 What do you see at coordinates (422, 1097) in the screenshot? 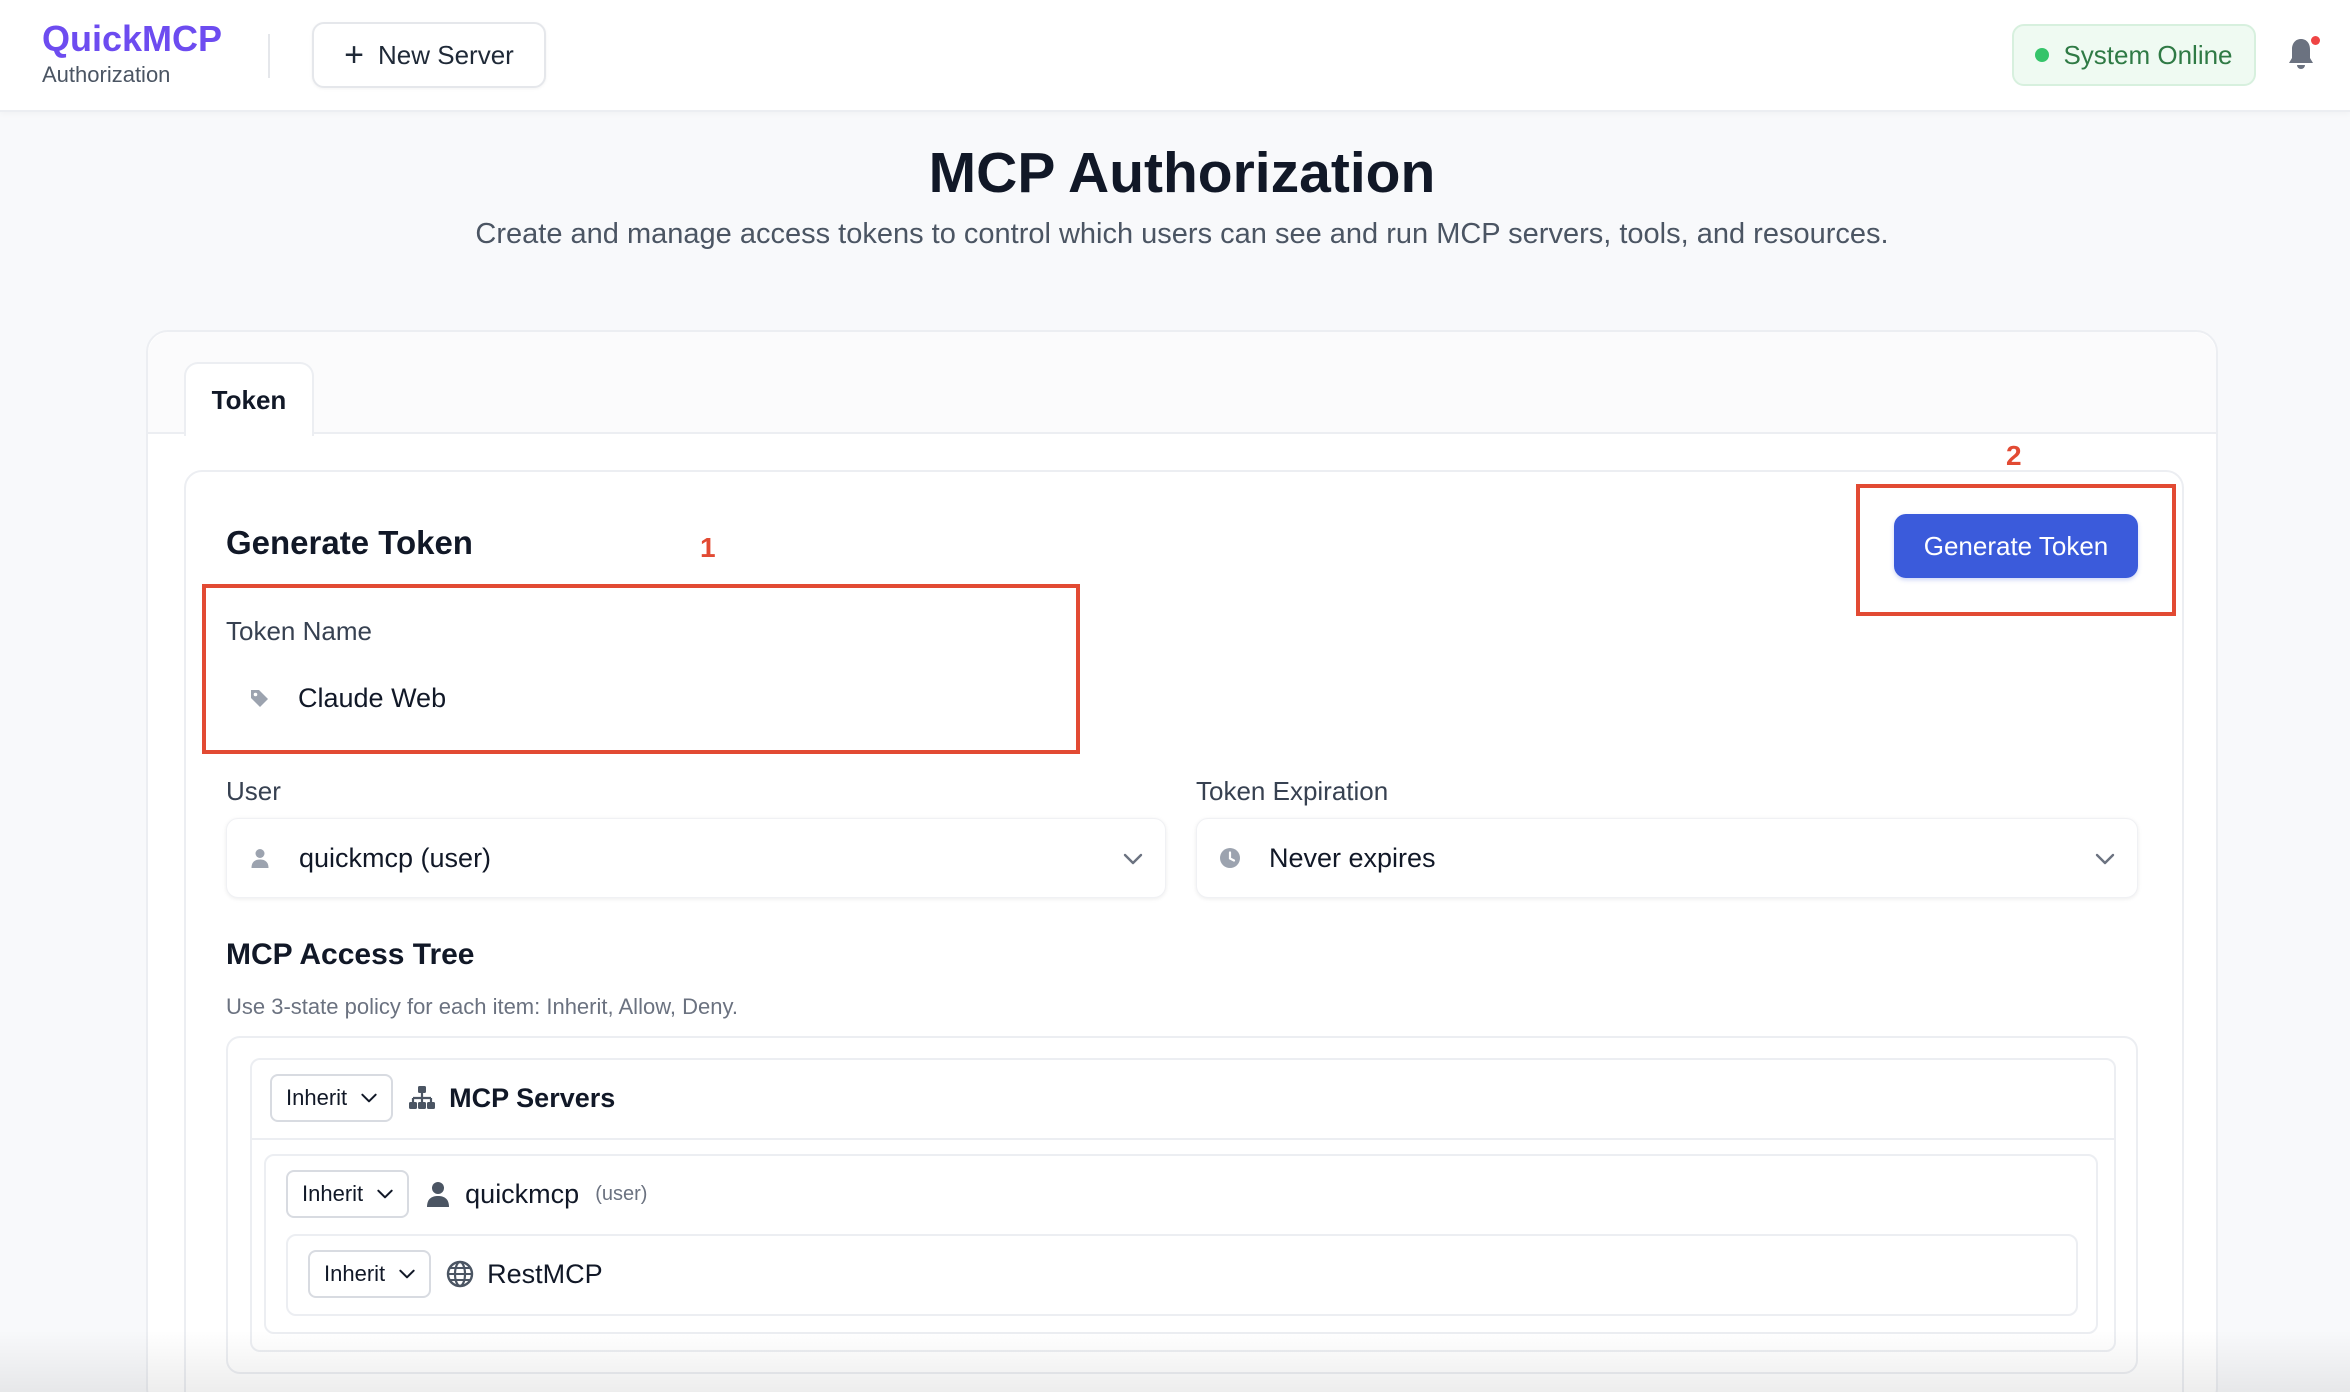
I see `sitemap-icon` at bounding box center [422, 1097].